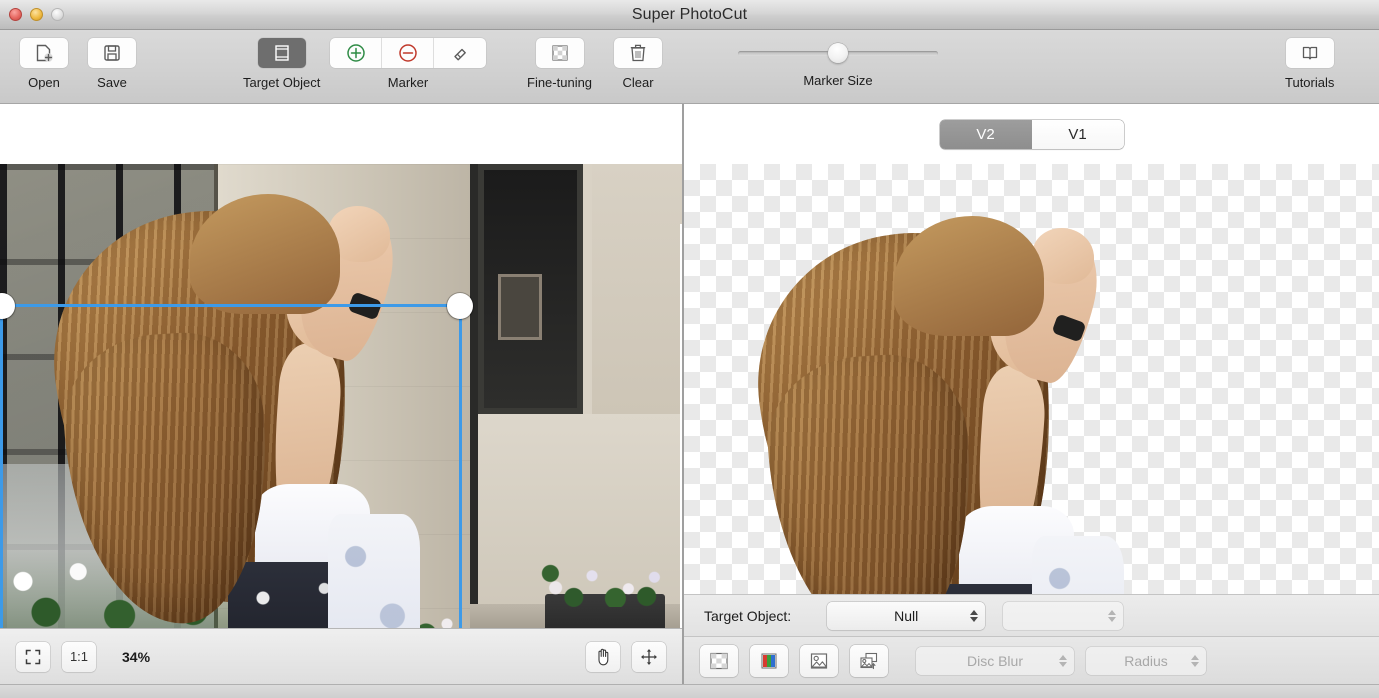  I want to click on image-view-button, so click(819, 660).